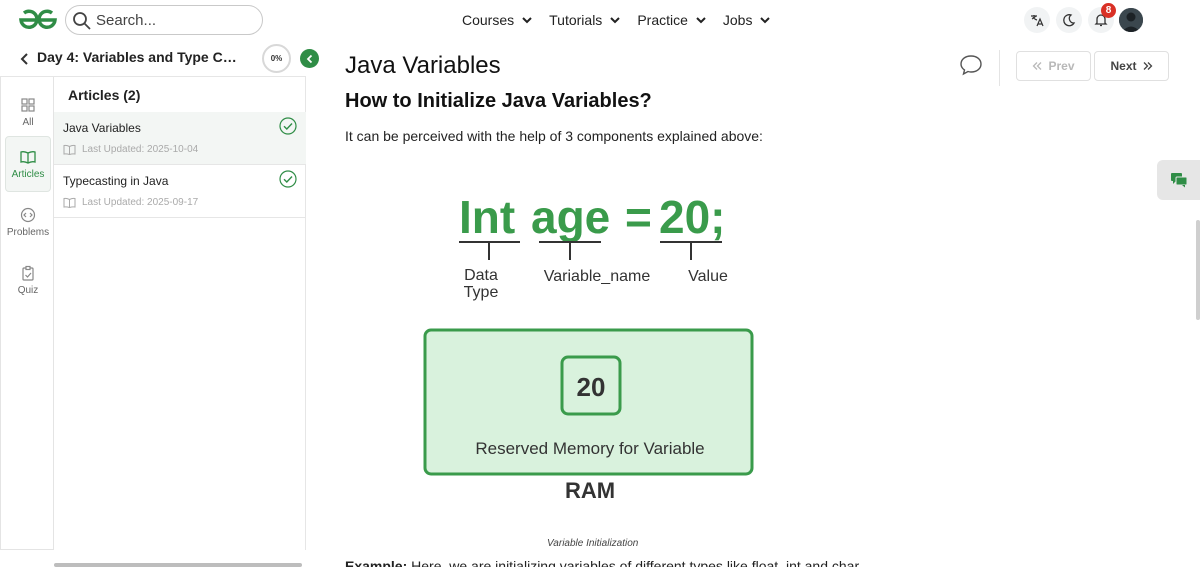 The image size is (1200, 567). Describe the element at coordinates (498, 101) in the screenshot. I see `section-heading: How to Initialize Java Variables?` at that location.